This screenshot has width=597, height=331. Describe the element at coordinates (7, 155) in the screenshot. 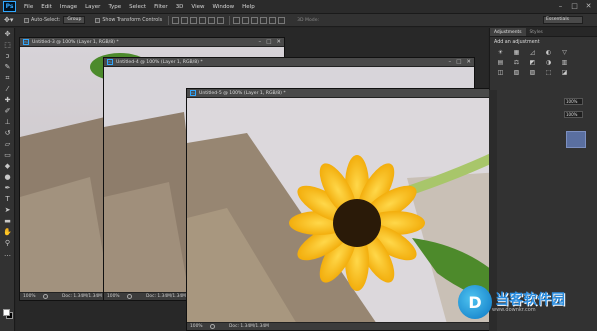

I see `gradient-tool-icon: ▭` at that location.